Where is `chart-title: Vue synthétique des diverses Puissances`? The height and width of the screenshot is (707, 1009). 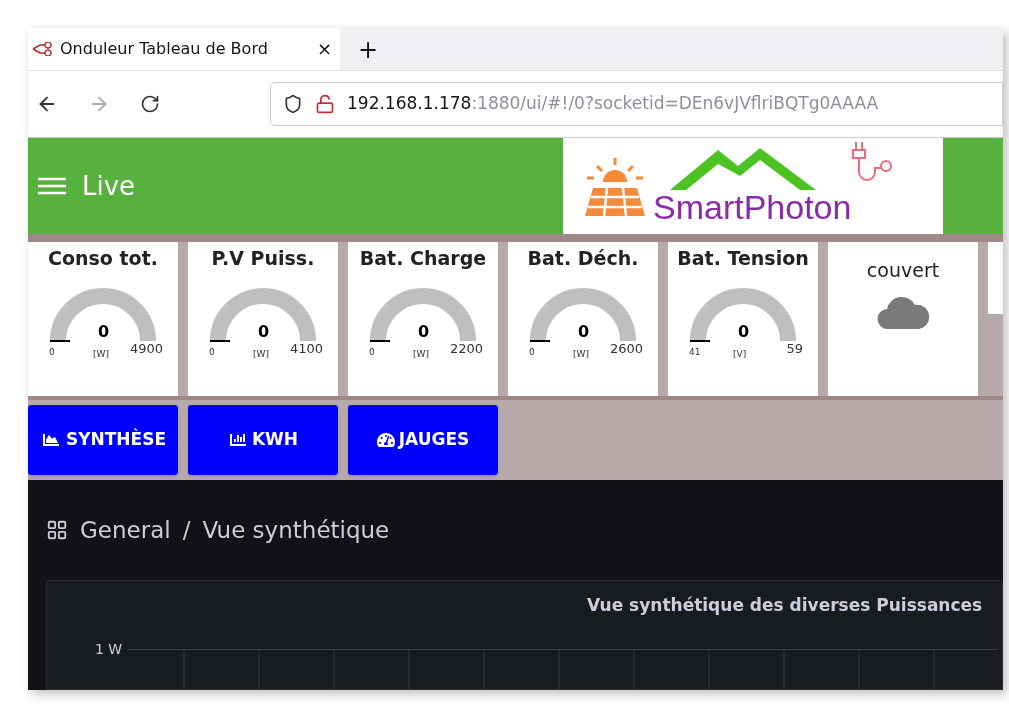 chart-title: Vue synthétique des diverses Puissances is located at coordinates (785, 605).